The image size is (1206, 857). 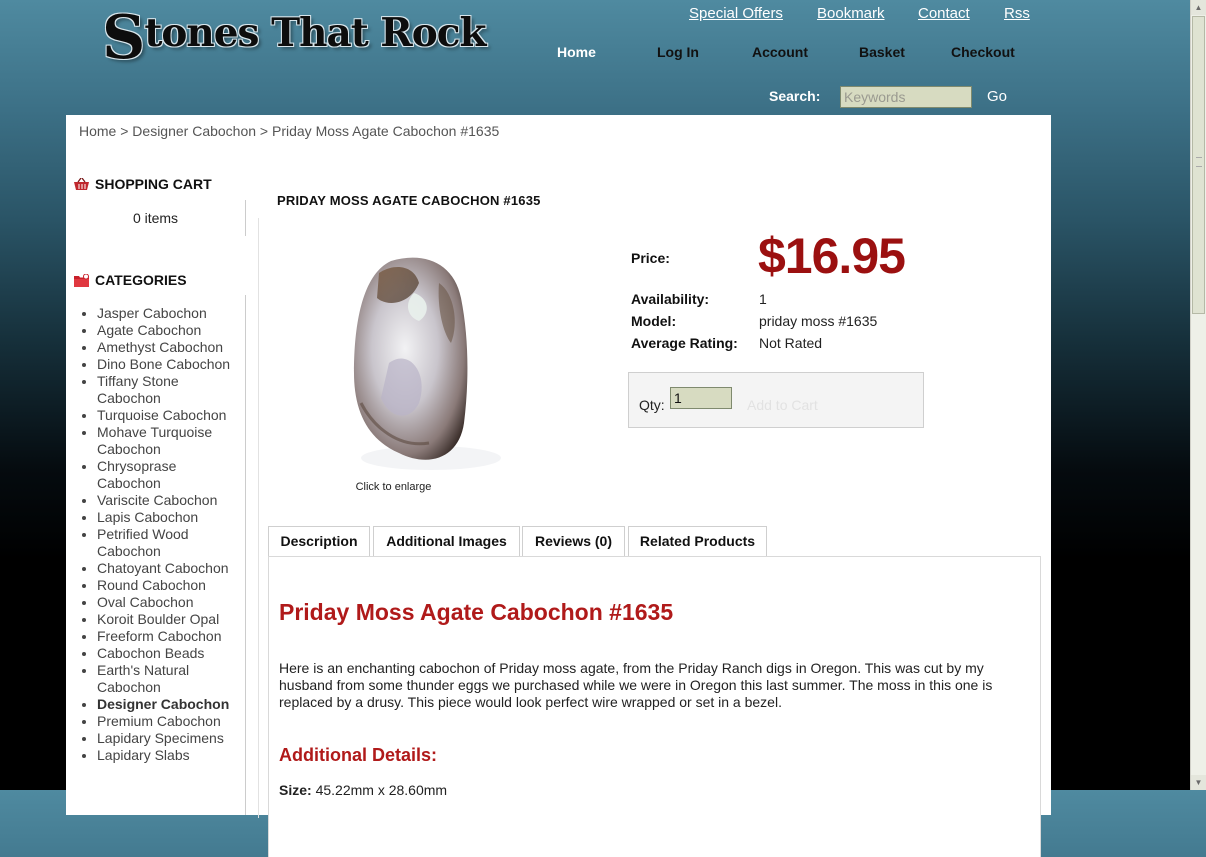 What do you see at coordinates (141, 280) in the screenshot?
I see `categories-title: CATEGORIES` at bounding box center [141, 280].